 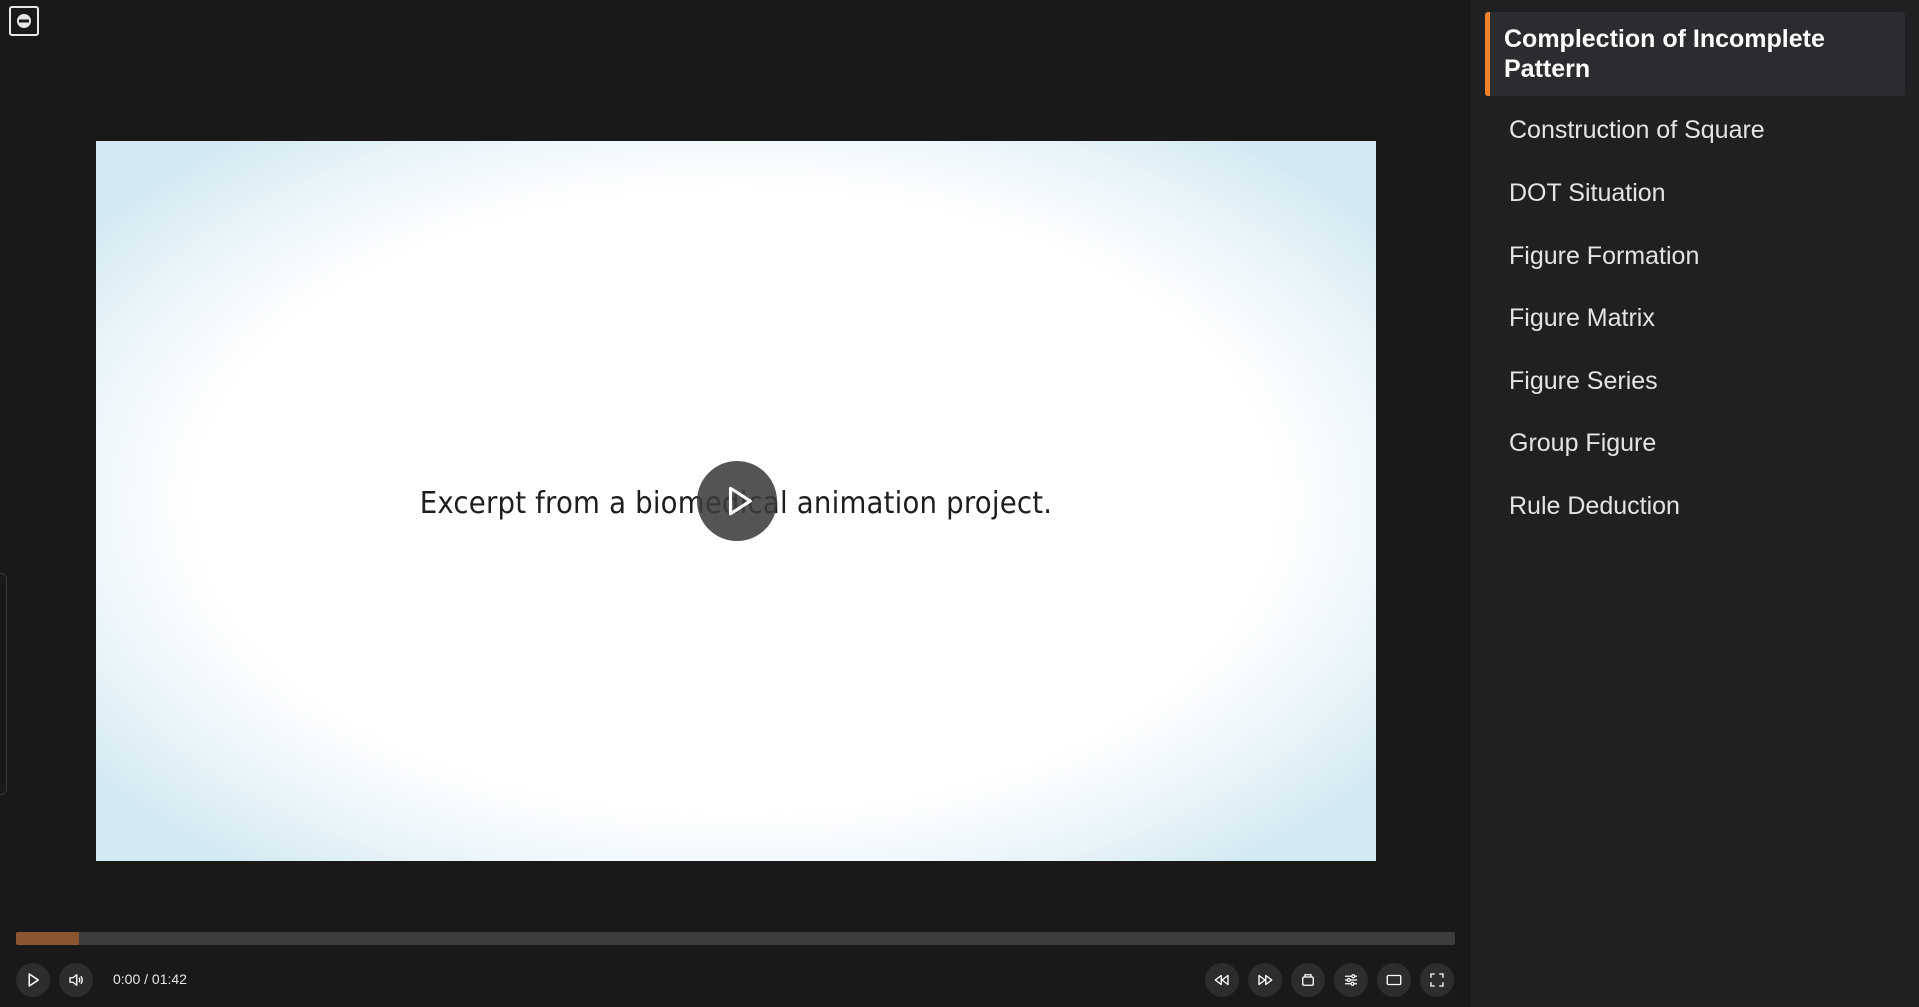 I want to click on playlist-item-complection-of-incomplete-pattern: Complection of Incomplete Pattern, so click(x=1695, y=54).